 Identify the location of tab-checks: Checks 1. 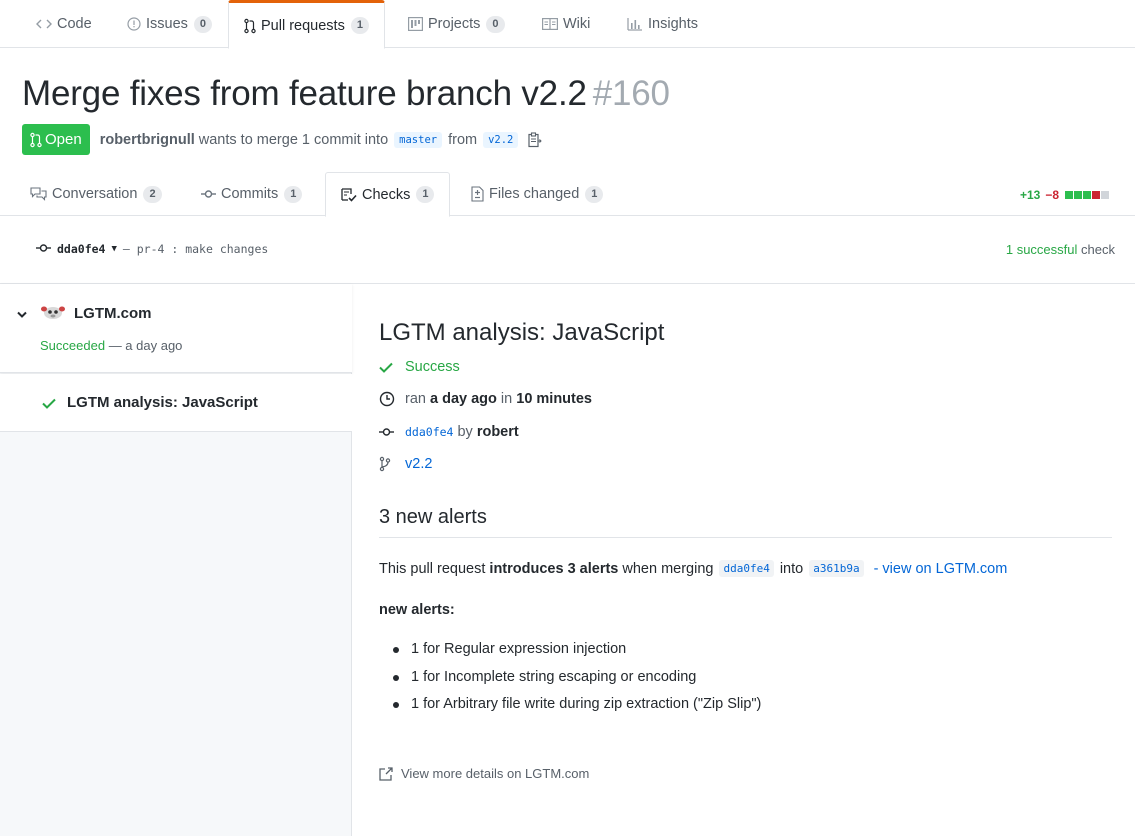
(388, 194).